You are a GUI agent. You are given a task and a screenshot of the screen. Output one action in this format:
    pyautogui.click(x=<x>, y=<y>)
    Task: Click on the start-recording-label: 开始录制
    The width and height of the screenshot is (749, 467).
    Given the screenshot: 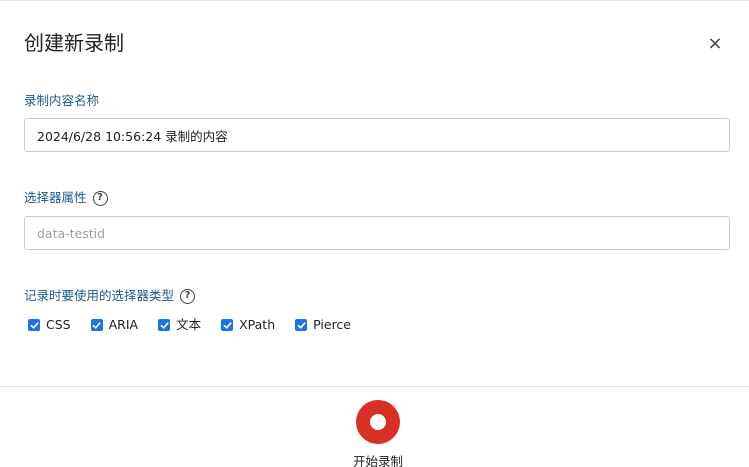 What is the action you would take?
    pyautogui.click(x=378, y=460)
    